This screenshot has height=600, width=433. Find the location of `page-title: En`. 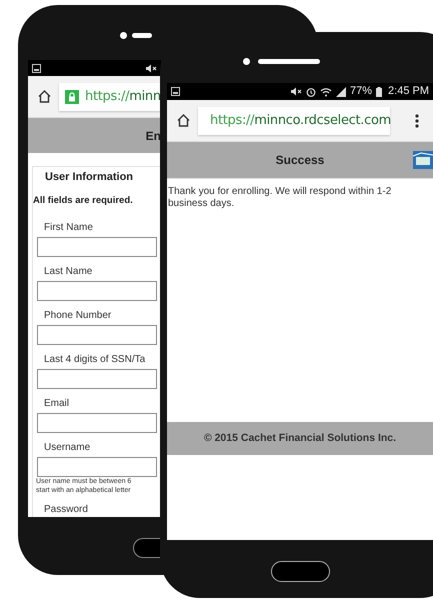

page-title: En is located at coordinates (153, 136).